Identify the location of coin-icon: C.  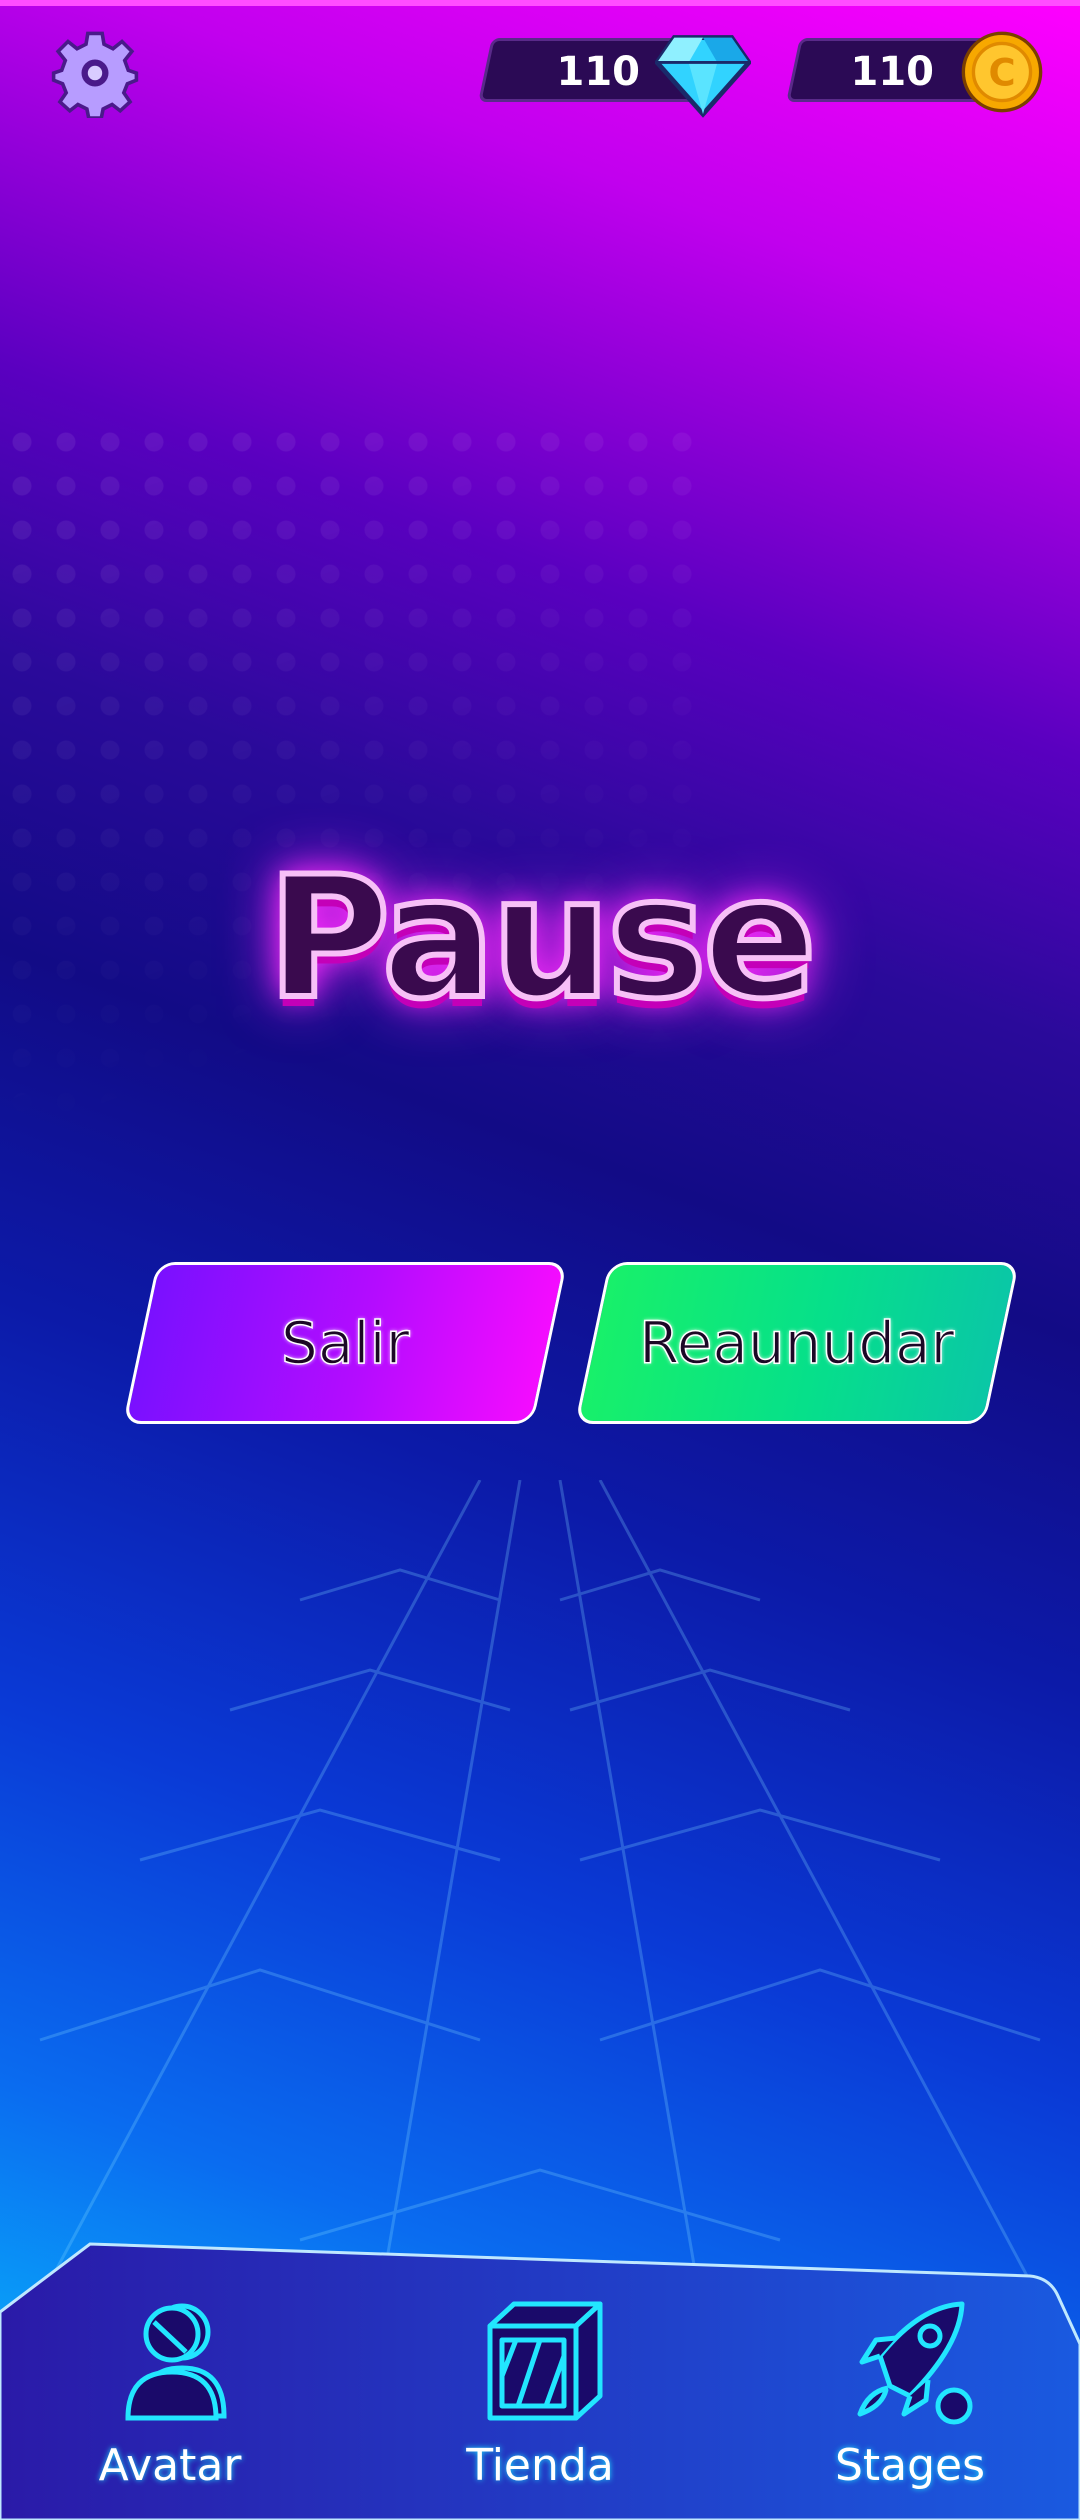
(1002, 72).